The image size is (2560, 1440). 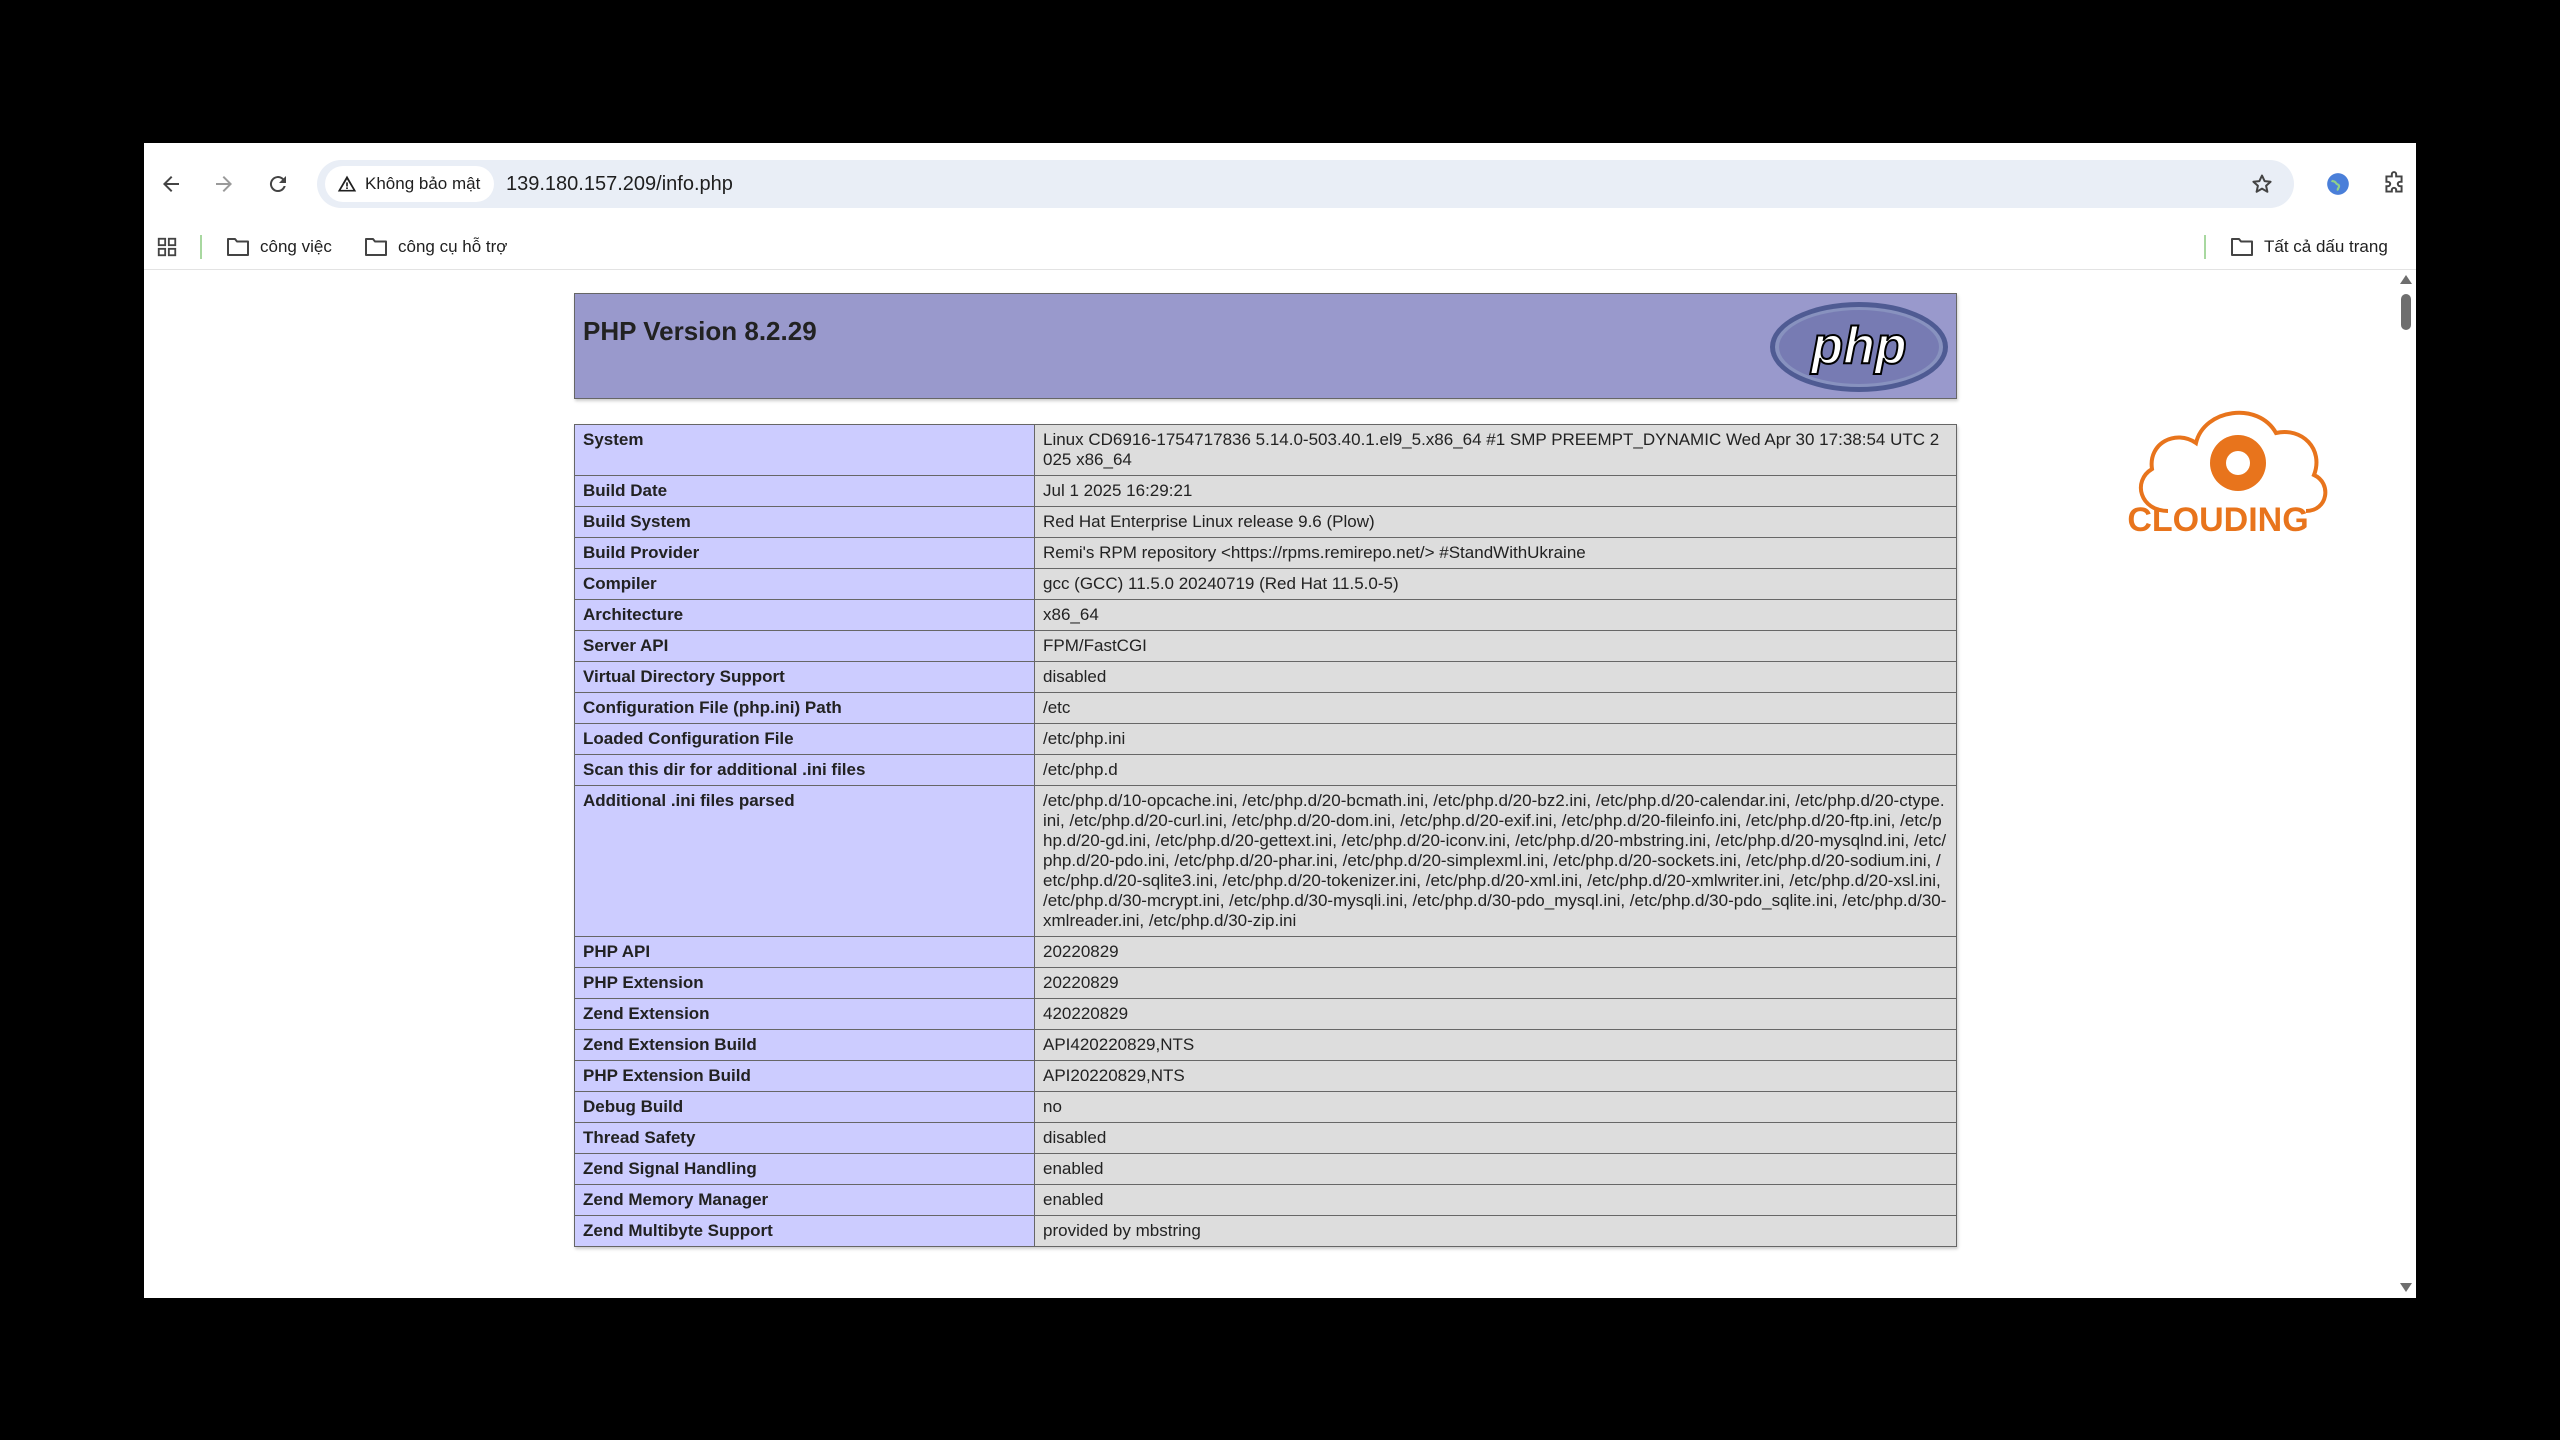 What do you see at coordinates (2406, 312) in the screenshot?
I see `scroll-thumb` at bounding box center [2406, 312].